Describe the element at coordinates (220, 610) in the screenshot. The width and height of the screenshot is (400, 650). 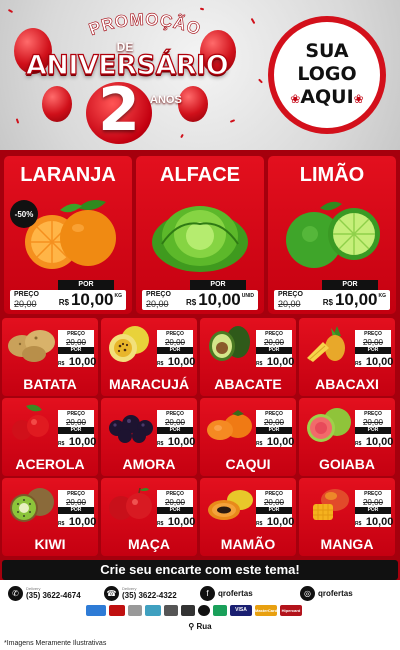
I see `money-icon` at that location.